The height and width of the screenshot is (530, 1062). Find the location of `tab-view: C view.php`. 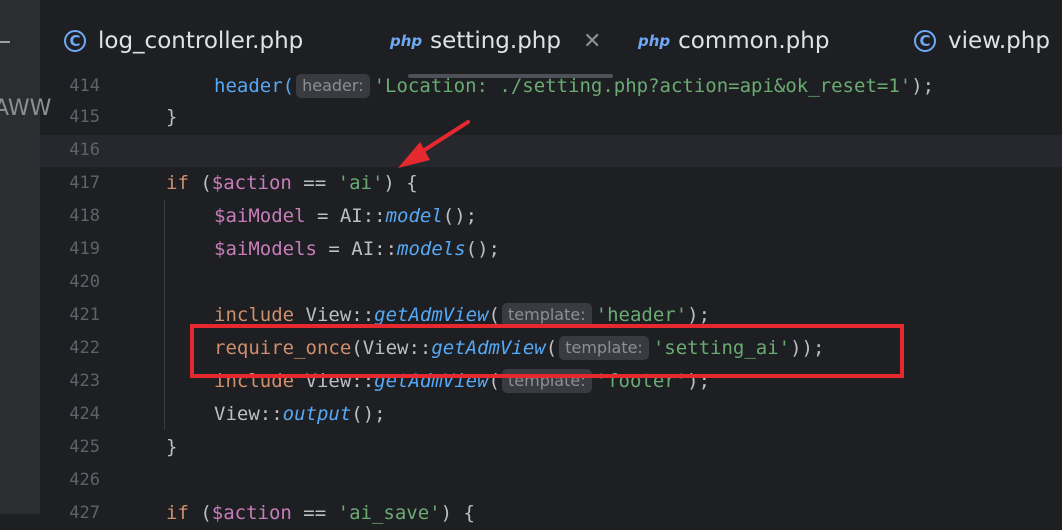

tab-view: C view.php is located at coordinates (982, 41).